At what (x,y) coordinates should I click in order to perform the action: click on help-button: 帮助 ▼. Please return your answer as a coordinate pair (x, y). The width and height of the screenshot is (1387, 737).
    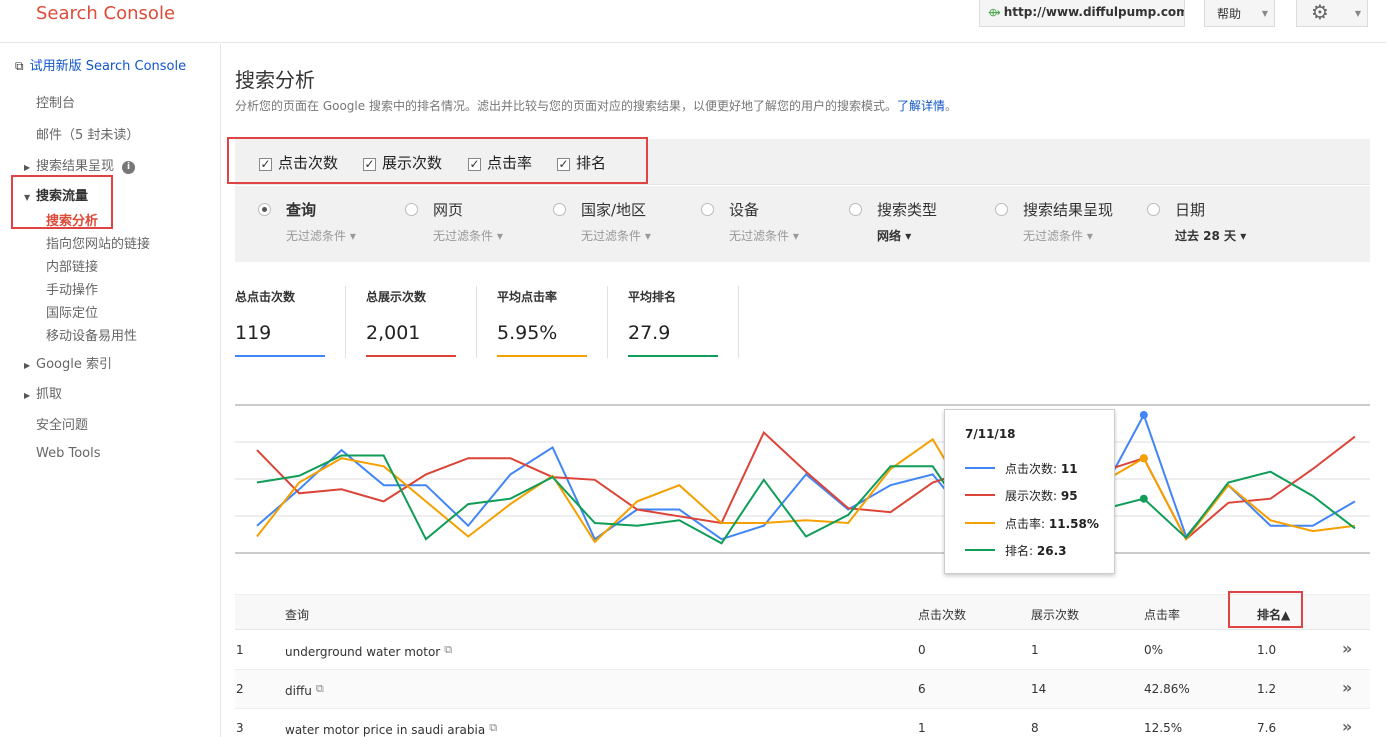
    Looking at the image, I should click on (1239, 13).